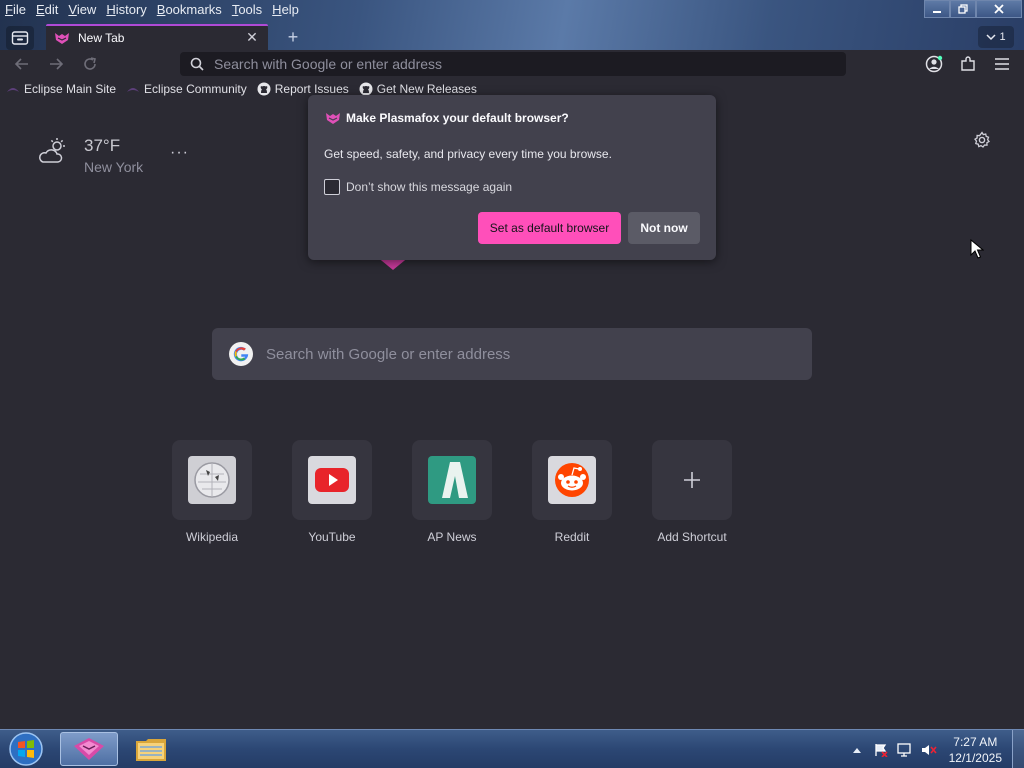 The width and height of the screenshot is (1024, 768). I want to click on clock-time: 7:27 AM, so click(975, 741).